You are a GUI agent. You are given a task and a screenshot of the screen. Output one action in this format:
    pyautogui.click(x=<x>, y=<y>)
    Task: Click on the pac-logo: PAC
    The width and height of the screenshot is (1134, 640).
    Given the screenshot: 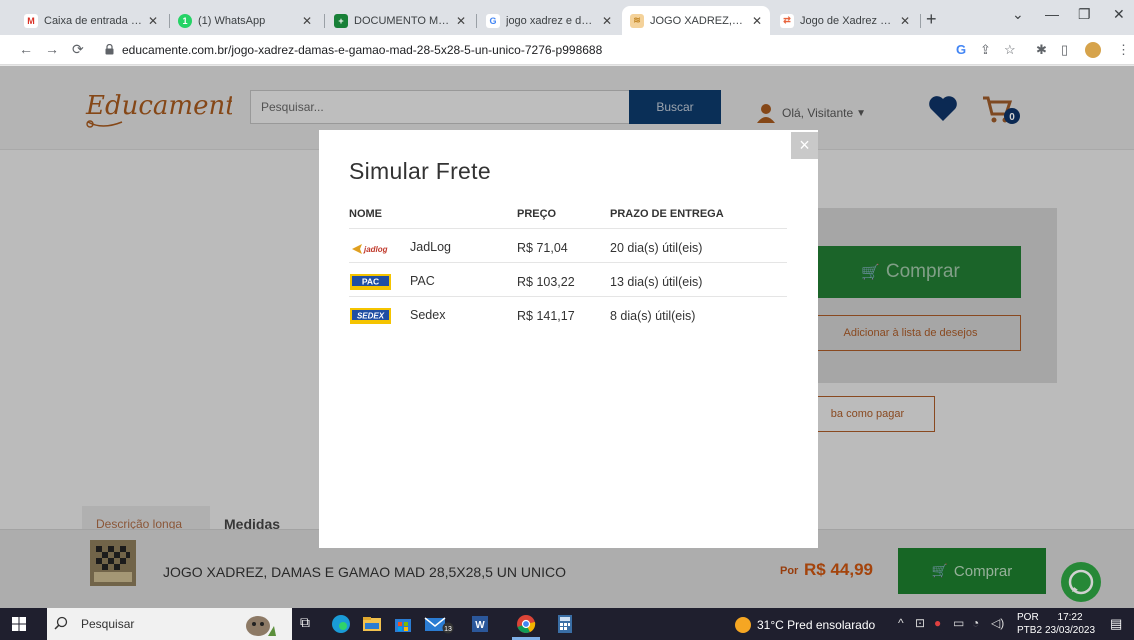 What is the action you would take?
    pyautogui.click(x=370, y=282)
    